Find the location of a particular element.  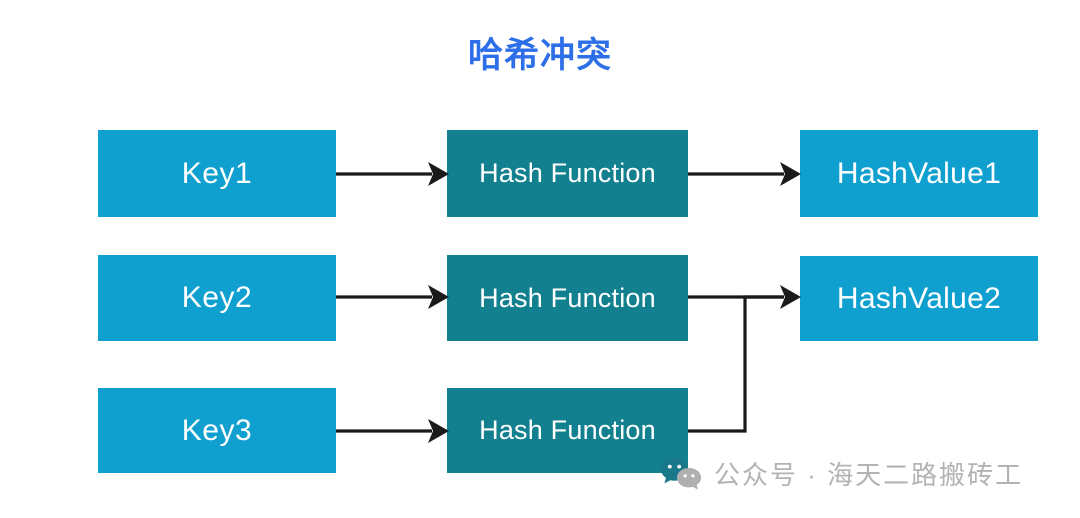

page-title: 哈希冲突 is located at coordinates (539, 55).